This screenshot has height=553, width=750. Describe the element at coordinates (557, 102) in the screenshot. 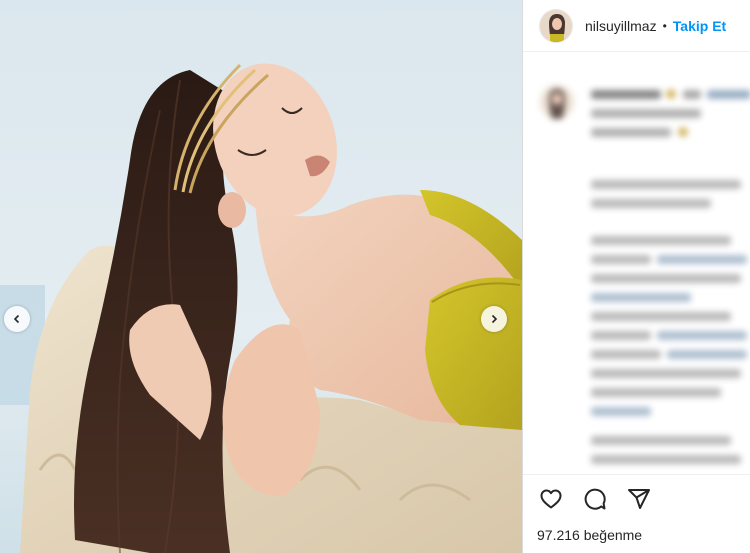

I see `caption-avatar` at that location.